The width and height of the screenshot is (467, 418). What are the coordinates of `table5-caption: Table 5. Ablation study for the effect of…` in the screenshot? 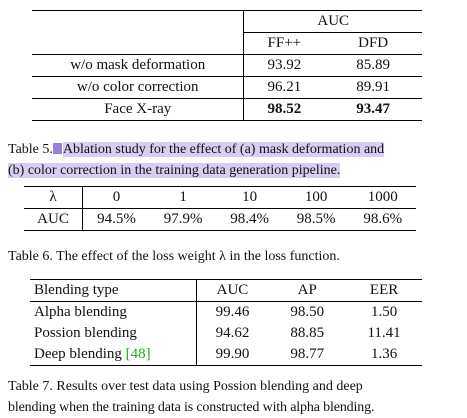 It's located at (234, 160).